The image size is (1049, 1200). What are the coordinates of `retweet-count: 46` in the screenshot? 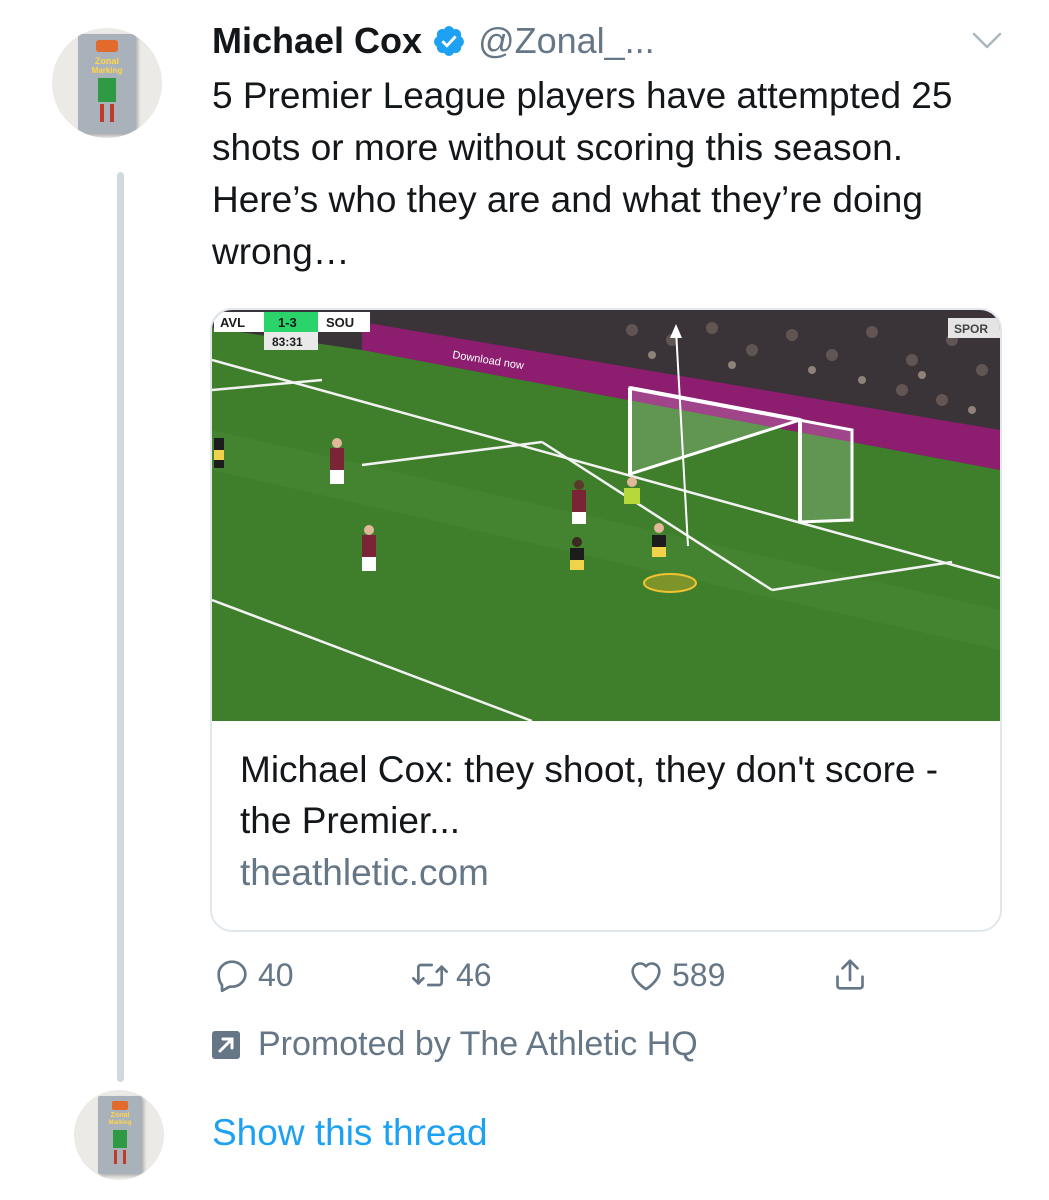 It's located at (474, 974).